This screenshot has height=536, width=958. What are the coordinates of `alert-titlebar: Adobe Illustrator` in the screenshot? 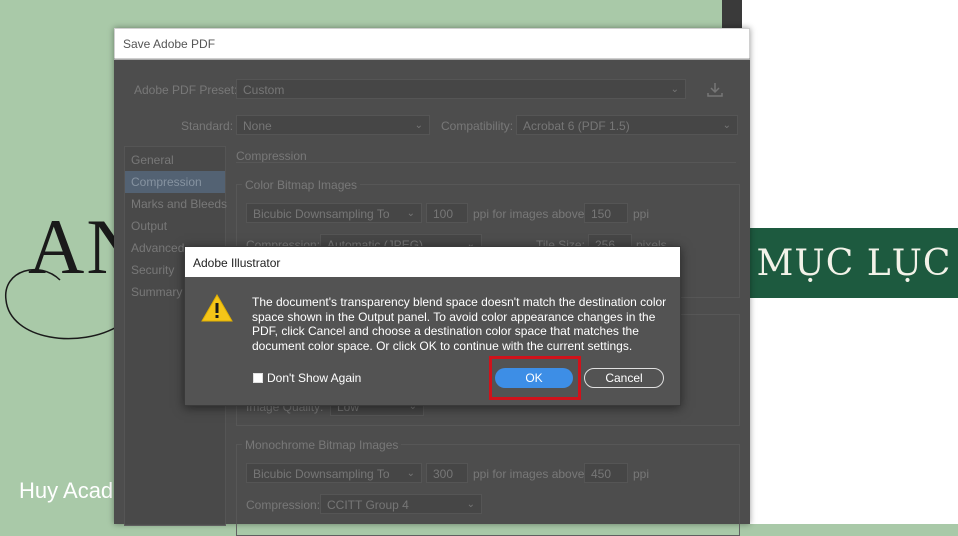 It's located at (432, 262).